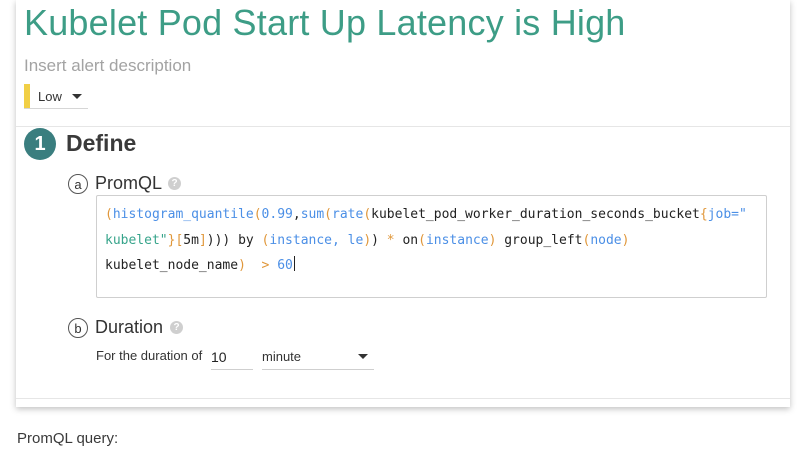 This screenshot has height=465, width=808. Describe the element at coordinates (294, 263) in the screenshot. I see `text-cursor` at that location.